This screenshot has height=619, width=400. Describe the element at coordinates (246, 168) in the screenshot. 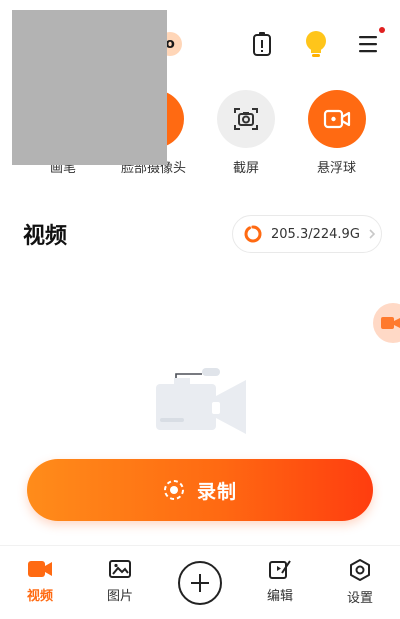

I see `tool-label-screenshot: 截屏` at that location.